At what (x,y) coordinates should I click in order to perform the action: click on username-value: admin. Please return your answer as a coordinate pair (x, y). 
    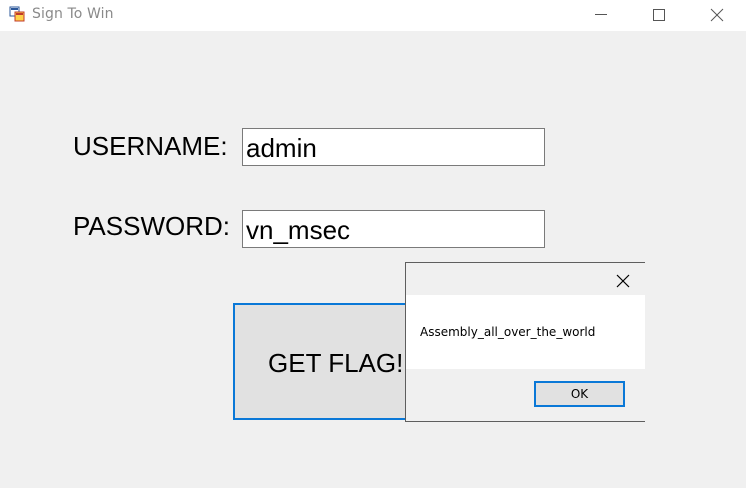
    Looking at the image, I should click on (281, 148).